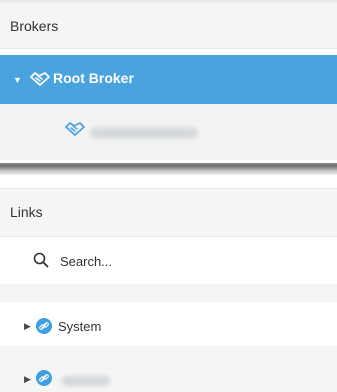  What do you see at coordinates (168, 293) in the screenshot?
I see `section-separator` at bounding box center [168, 293].